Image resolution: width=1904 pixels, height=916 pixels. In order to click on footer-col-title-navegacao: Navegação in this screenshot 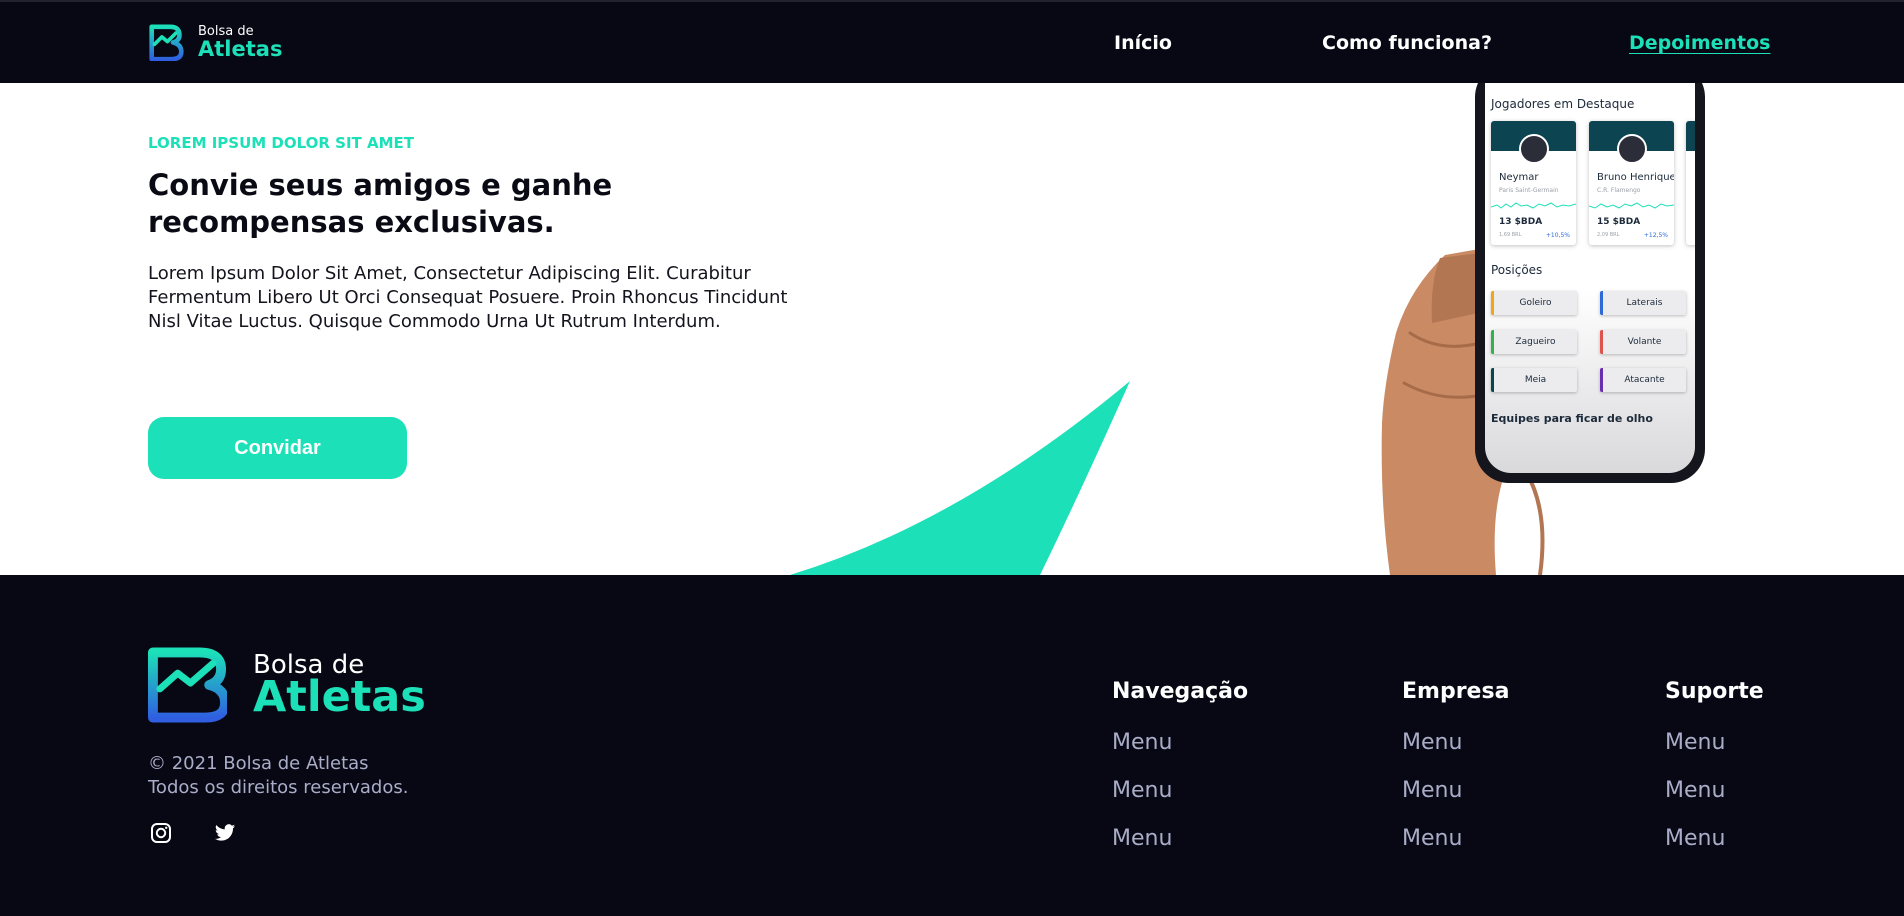, I will do `click(1180, 691)`.